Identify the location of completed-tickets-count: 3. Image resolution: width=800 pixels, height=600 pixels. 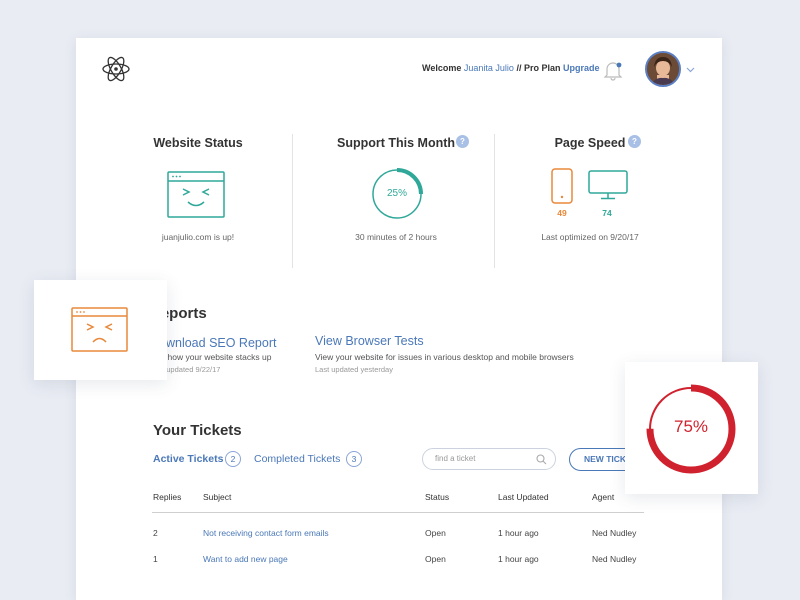
(354, 459).